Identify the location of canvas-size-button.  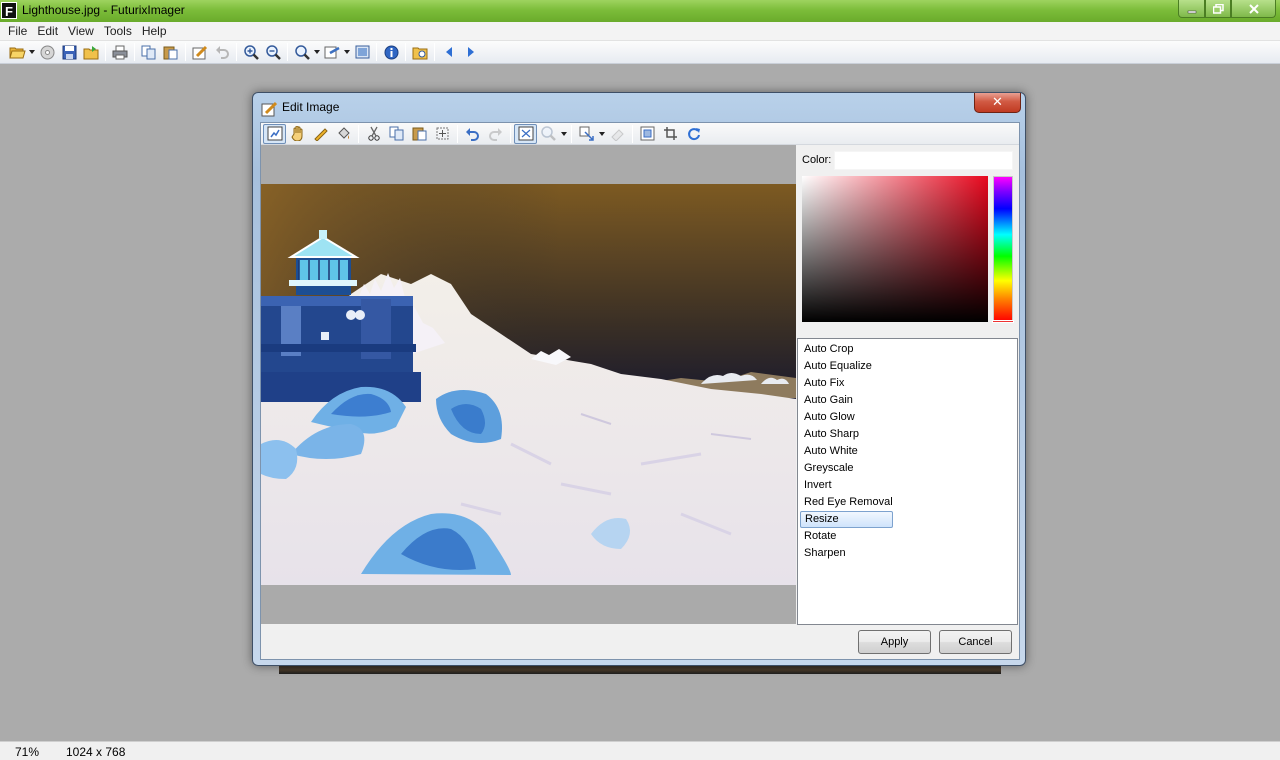
(647, 134).